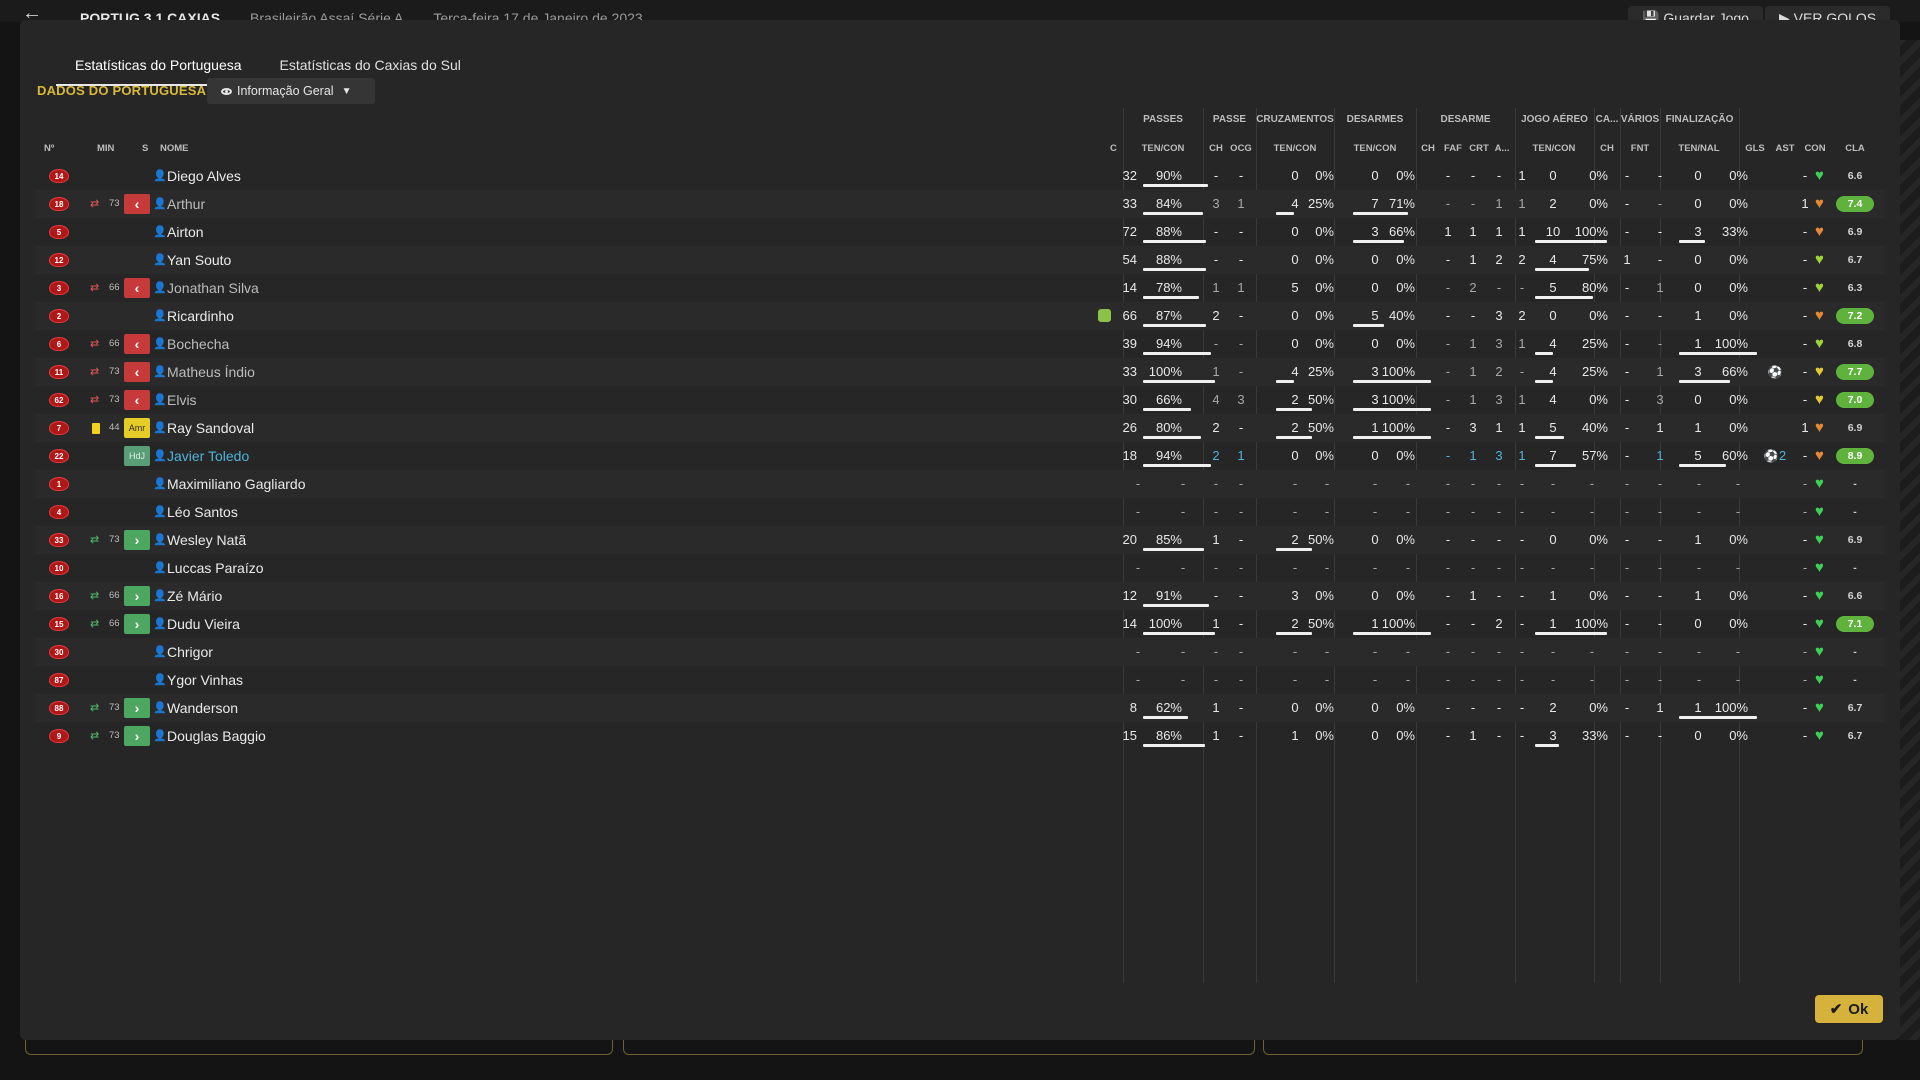  I want to click on player-name: Luccas Paraízo, so click(215, 568).